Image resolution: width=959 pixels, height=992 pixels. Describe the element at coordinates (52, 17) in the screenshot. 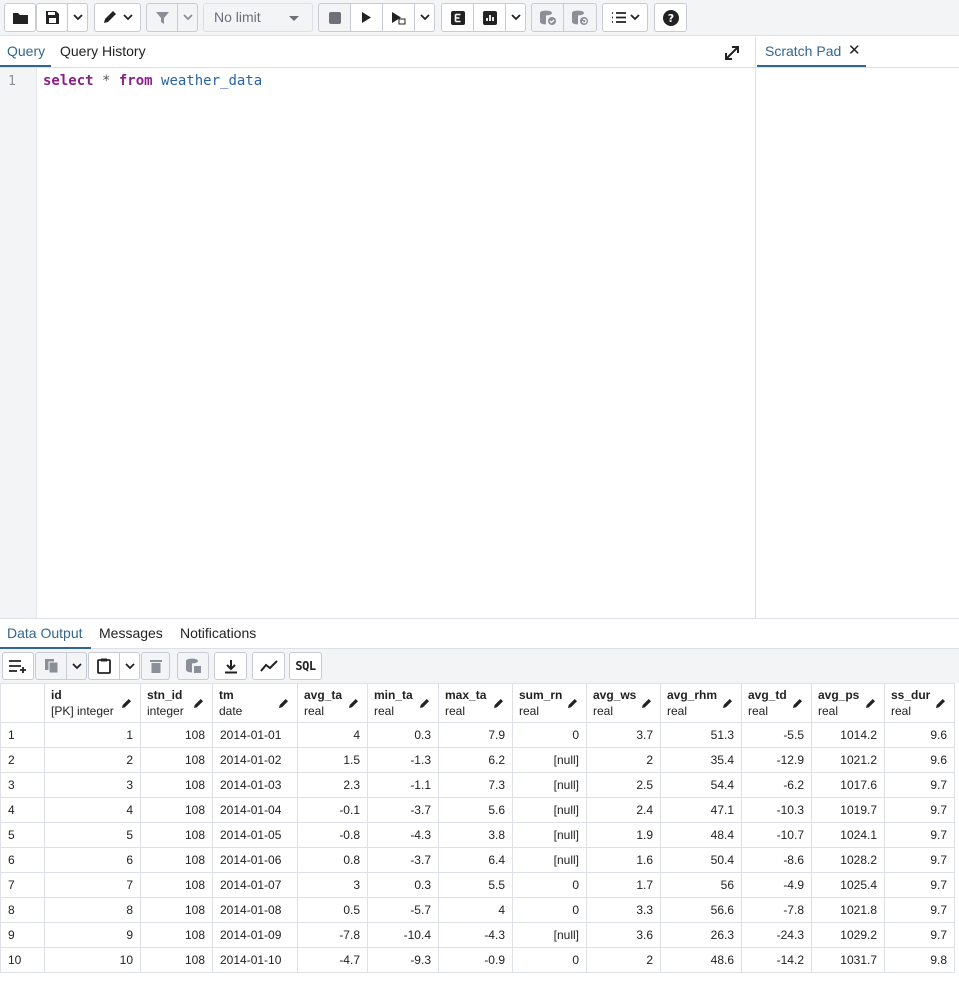

I see `save-button` at that location.